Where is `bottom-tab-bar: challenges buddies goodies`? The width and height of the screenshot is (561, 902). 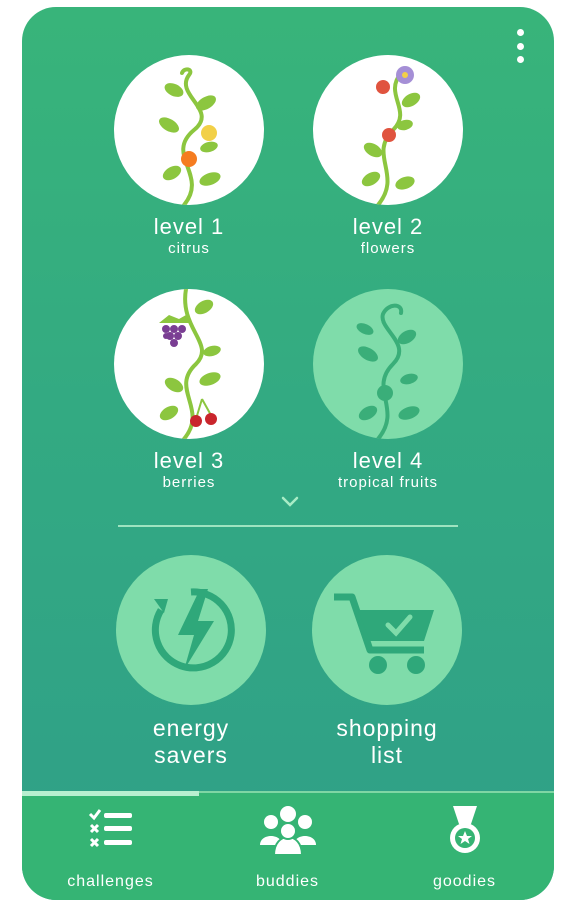
bottom-tab-bar: challenges buddies goodies is located at coordinates (288, 845).